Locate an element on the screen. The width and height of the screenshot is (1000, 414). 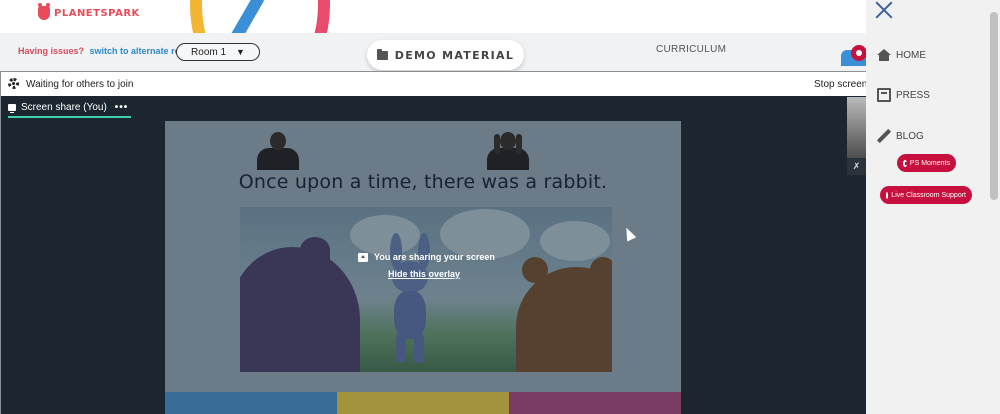
curriculum-tab: CURRICULUM is located at coordinates (691, 49).